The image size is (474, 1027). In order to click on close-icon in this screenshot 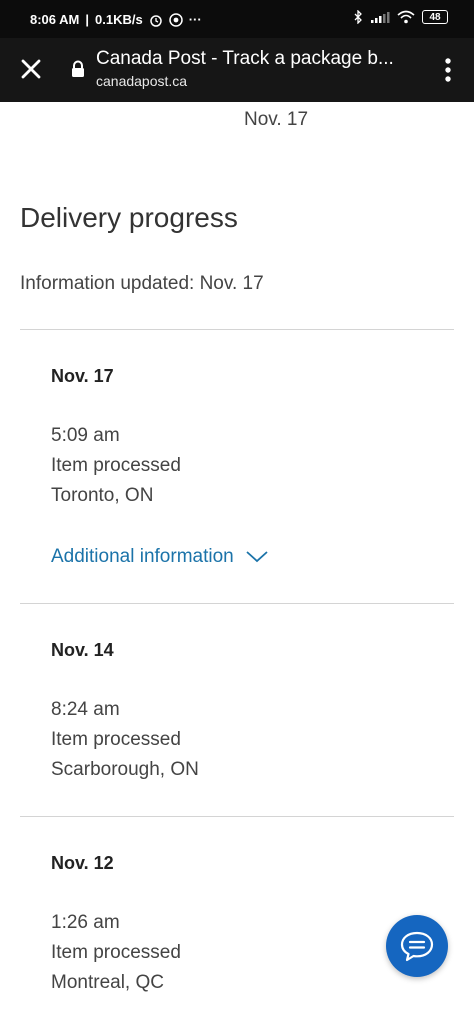, I will do `click(31, 69)`.